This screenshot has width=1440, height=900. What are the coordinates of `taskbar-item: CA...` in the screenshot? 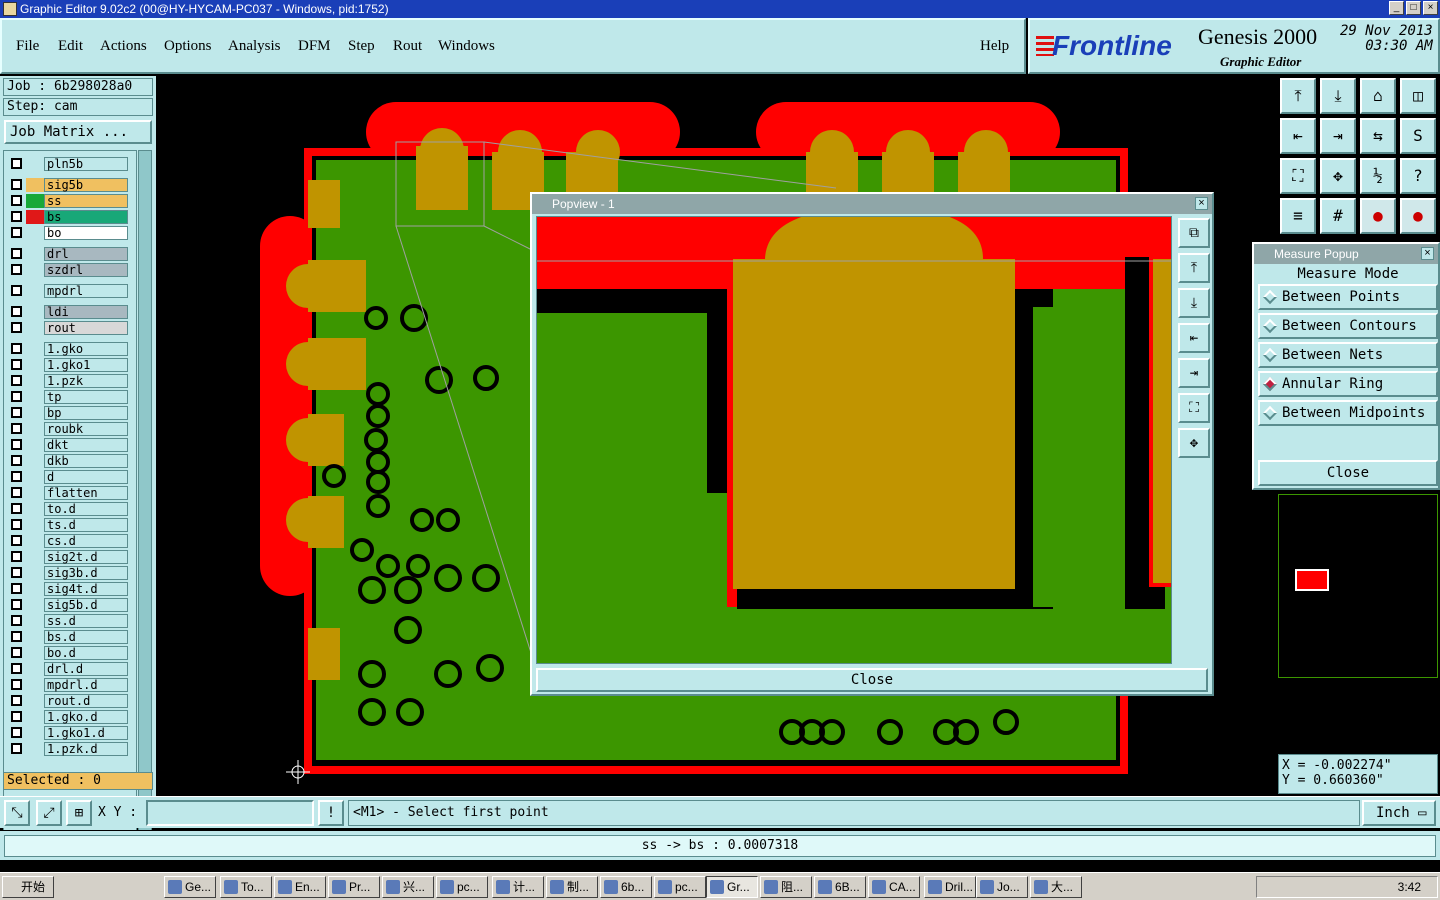 It's located at (894, 887).